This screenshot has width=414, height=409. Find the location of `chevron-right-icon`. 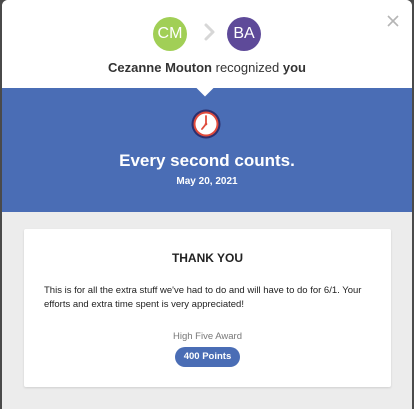

chevron-right-icon is located at coordinates (209, 32).